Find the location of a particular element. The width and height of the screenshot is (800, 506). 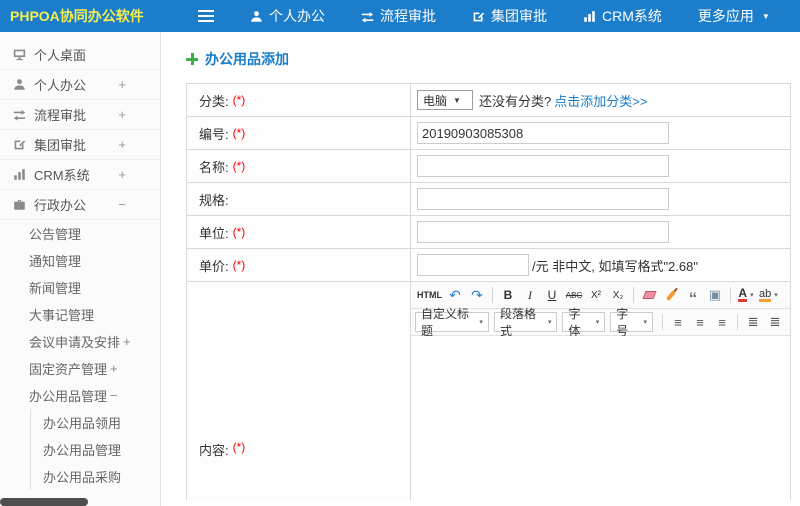

add-category-link: 点击添加分类>> is located at coordinates (600, 100).